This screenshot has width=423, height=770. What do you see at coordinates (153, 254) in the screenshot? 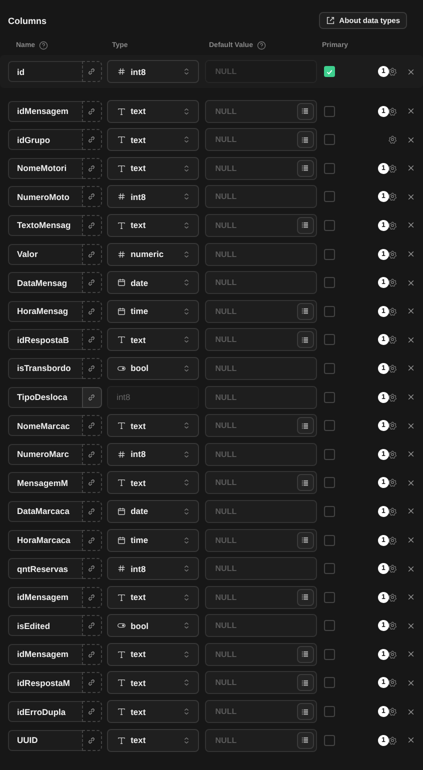
I see `type-select: numeric` at bounding box center [153, 254].